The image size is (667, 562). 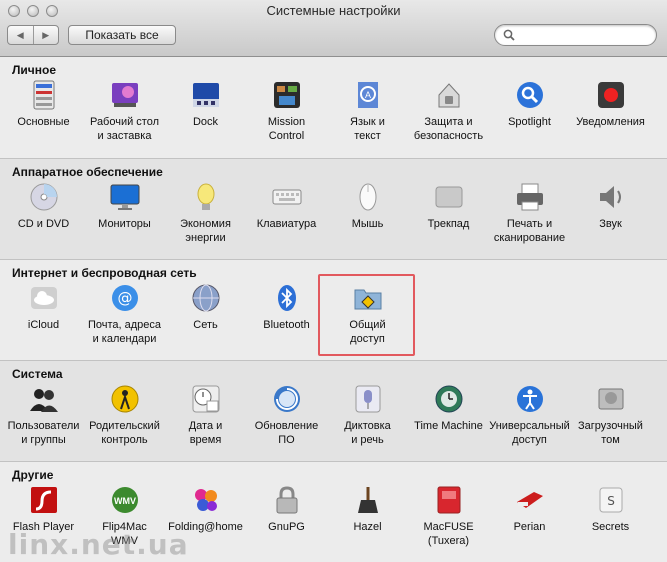 I want to click on pref-pane-label: Bluetooth, so click(x=286, y=325).